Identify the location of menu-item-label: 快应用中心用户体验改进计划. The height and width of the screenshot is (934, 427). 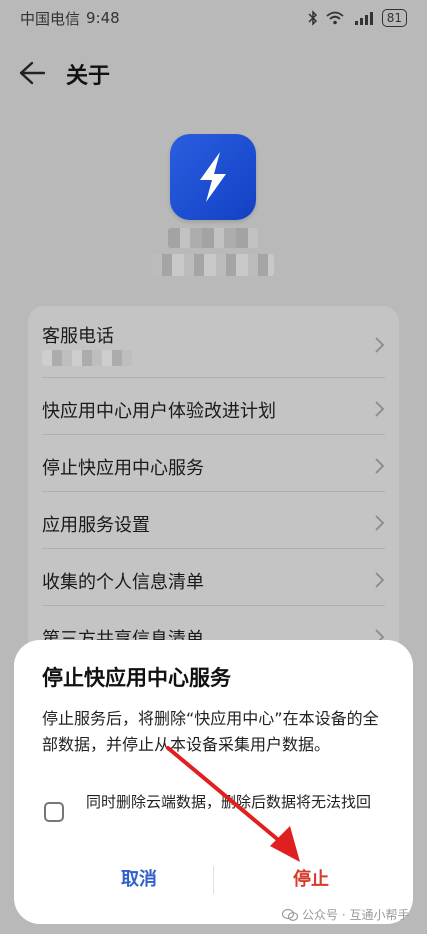
(159, 411).